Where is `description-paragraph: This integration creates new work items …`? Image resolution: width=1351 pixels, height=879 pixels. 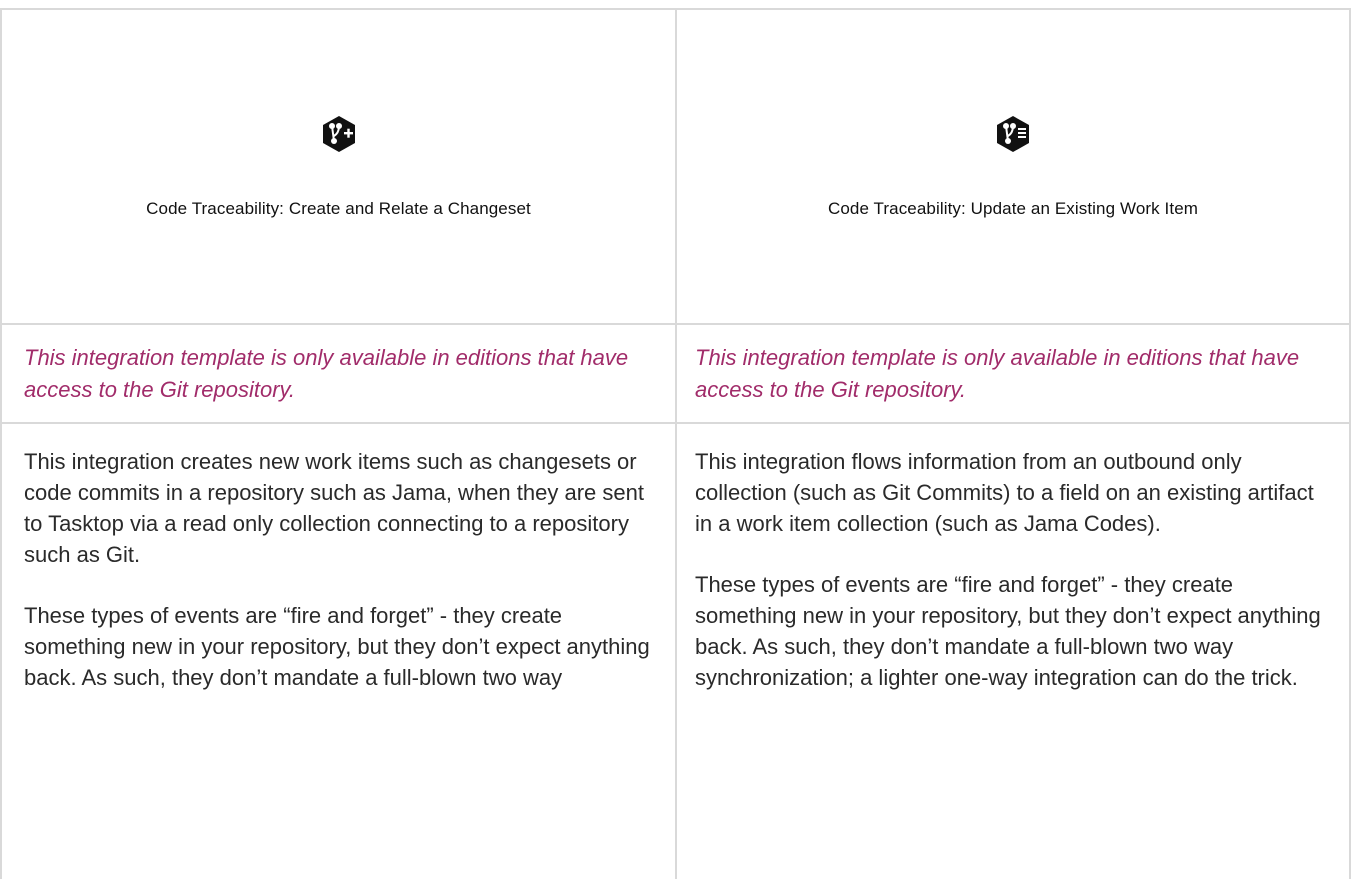
description-paragraph: This integration creates new work items … is located at coordinates (334, 508).